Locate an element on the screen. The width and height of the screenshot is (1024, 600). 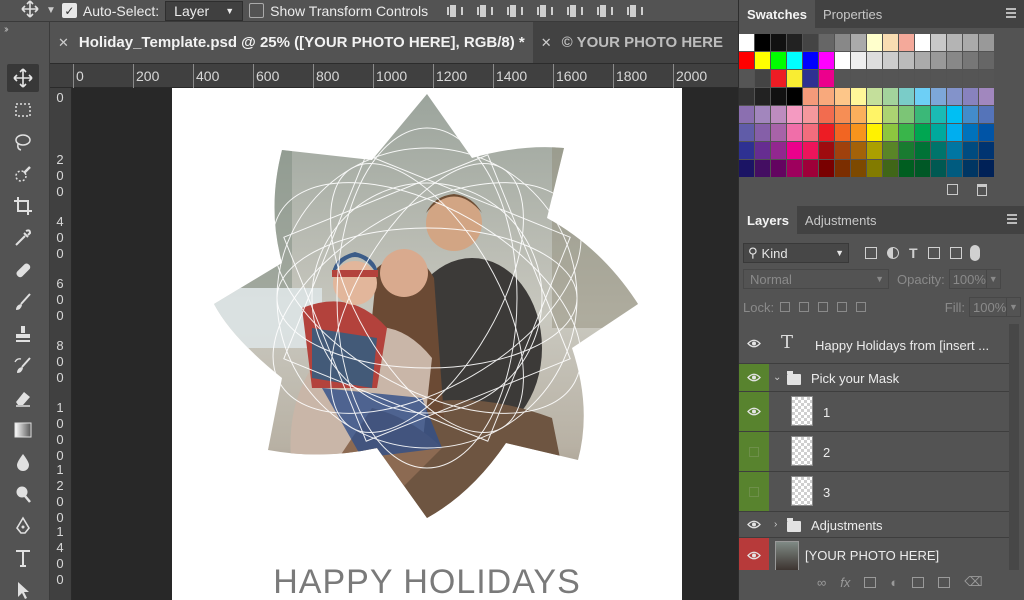
crop-tool is located at coordinates (23, 206).